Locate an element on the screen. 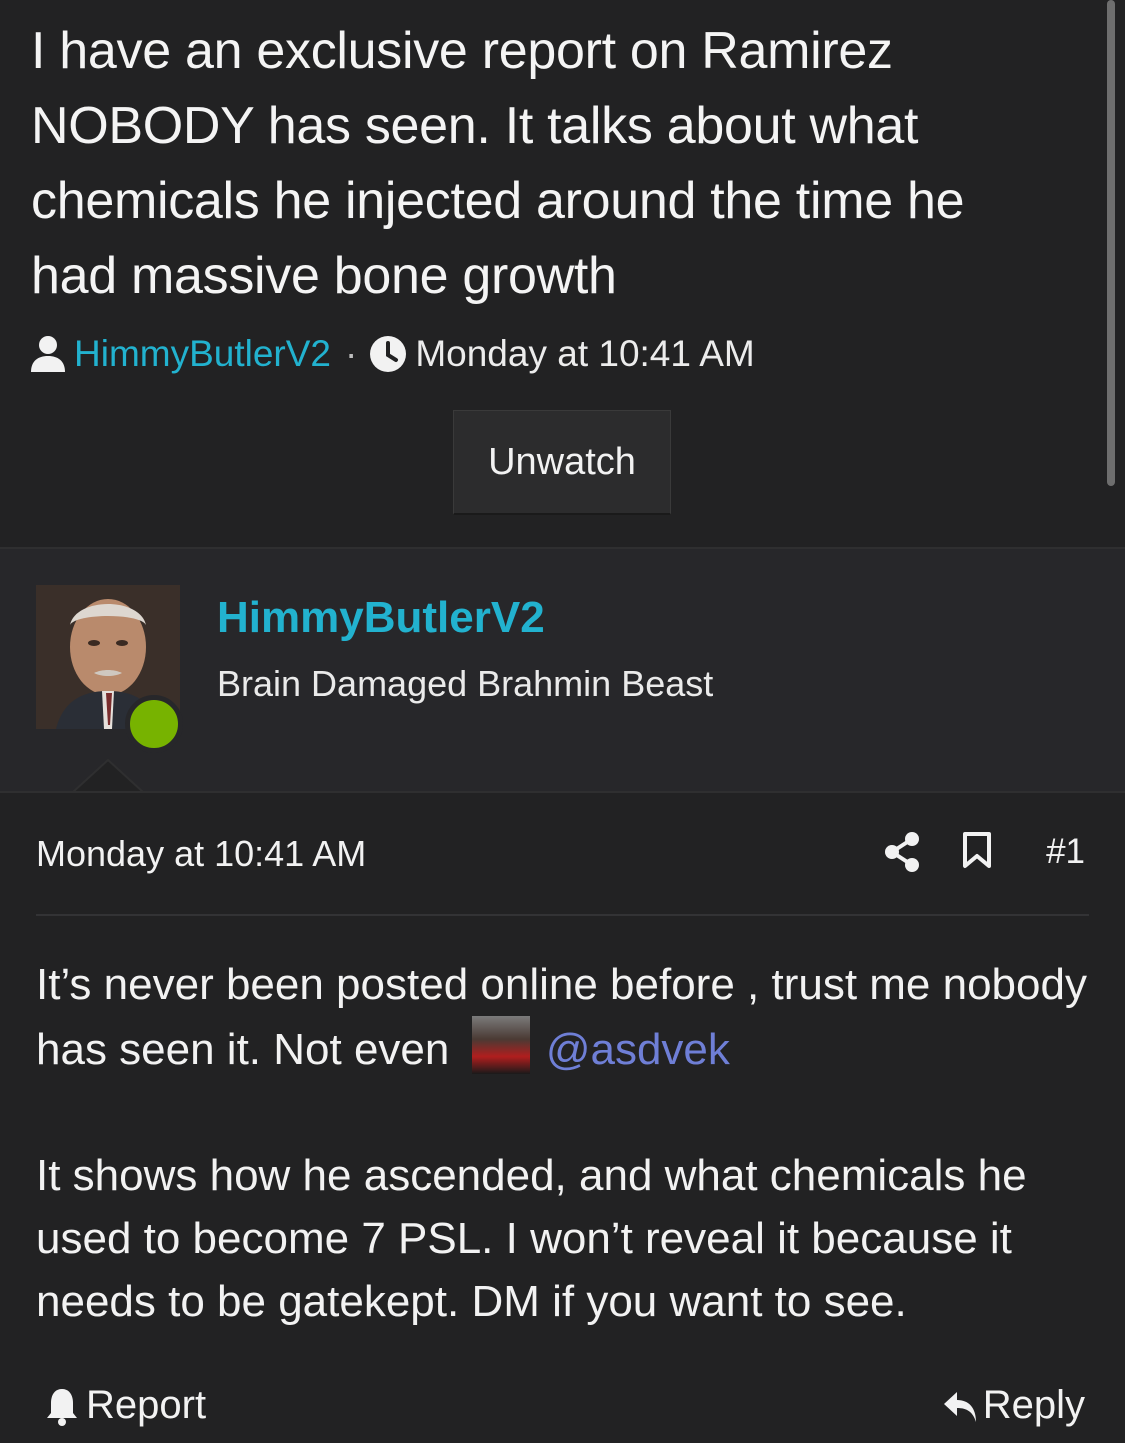  reply-button: Reply is located at coordinates (1013, 1405).